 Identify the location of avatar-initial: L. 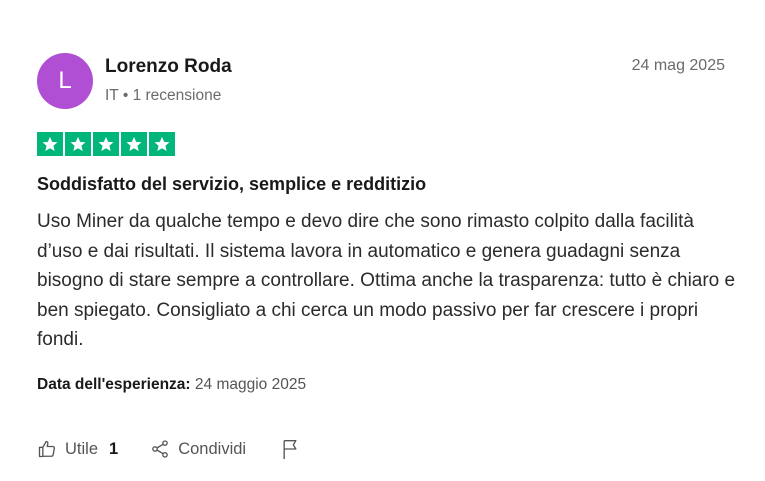
(65, 80).